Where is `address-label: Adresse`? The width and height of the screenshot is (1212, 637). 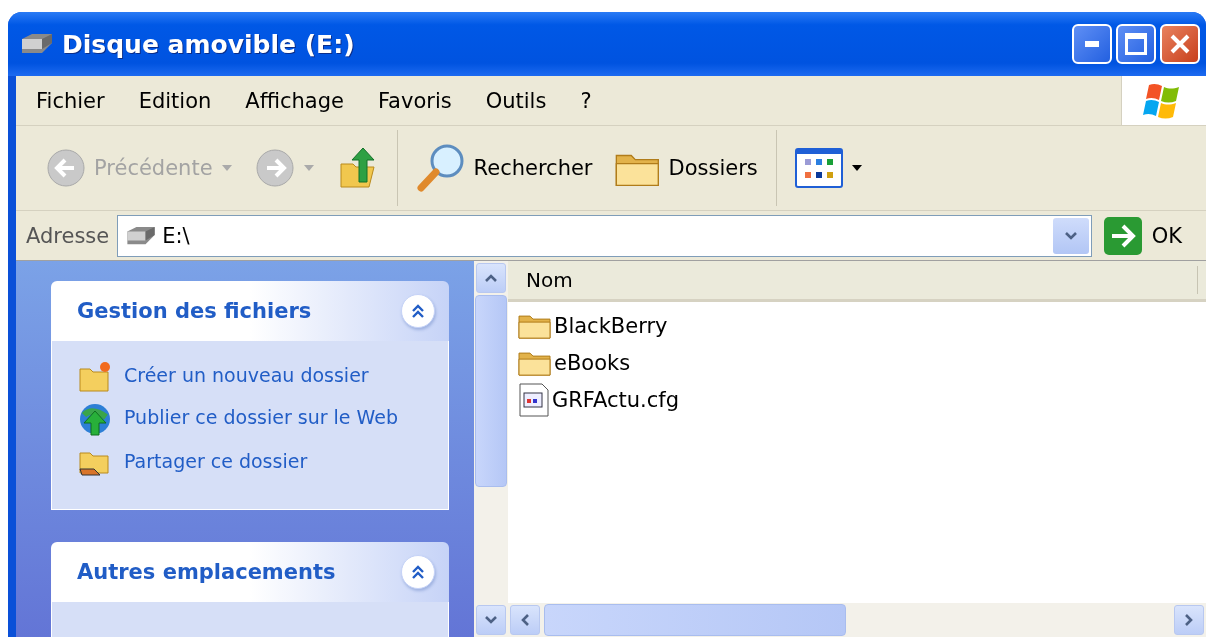
address-label: Adresse is located at coordinates (68, 235).